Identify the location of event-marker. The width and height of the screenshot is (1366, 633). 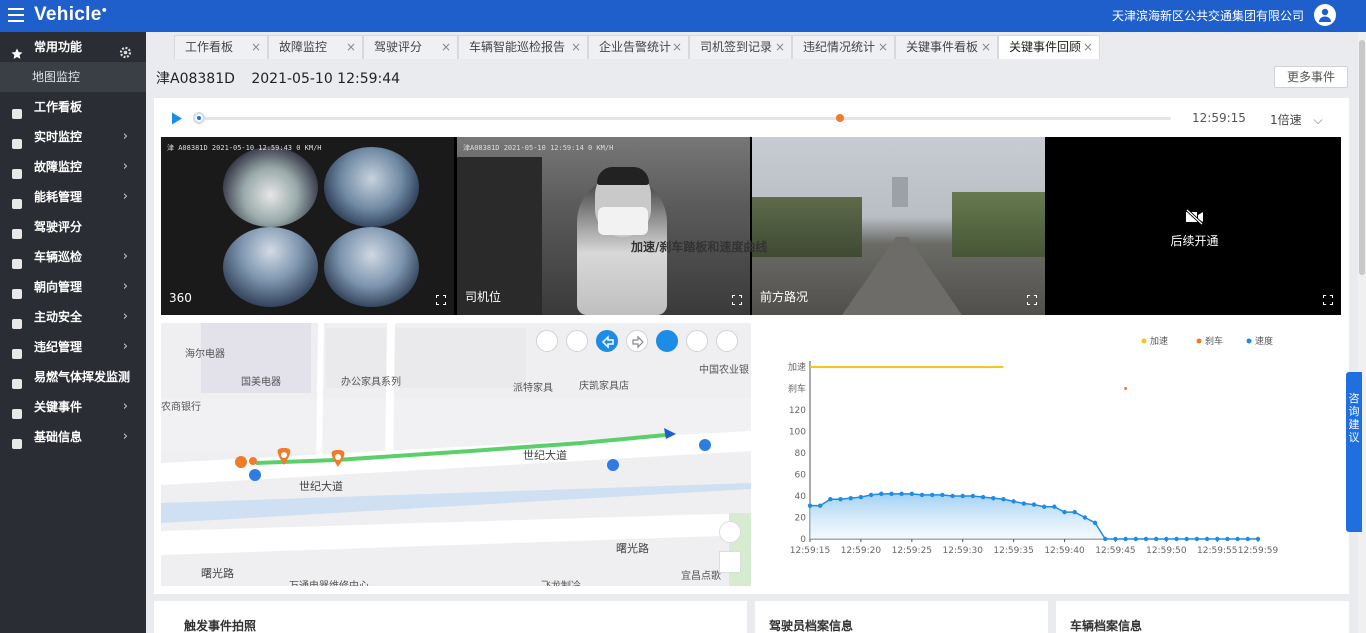
(840, 118).